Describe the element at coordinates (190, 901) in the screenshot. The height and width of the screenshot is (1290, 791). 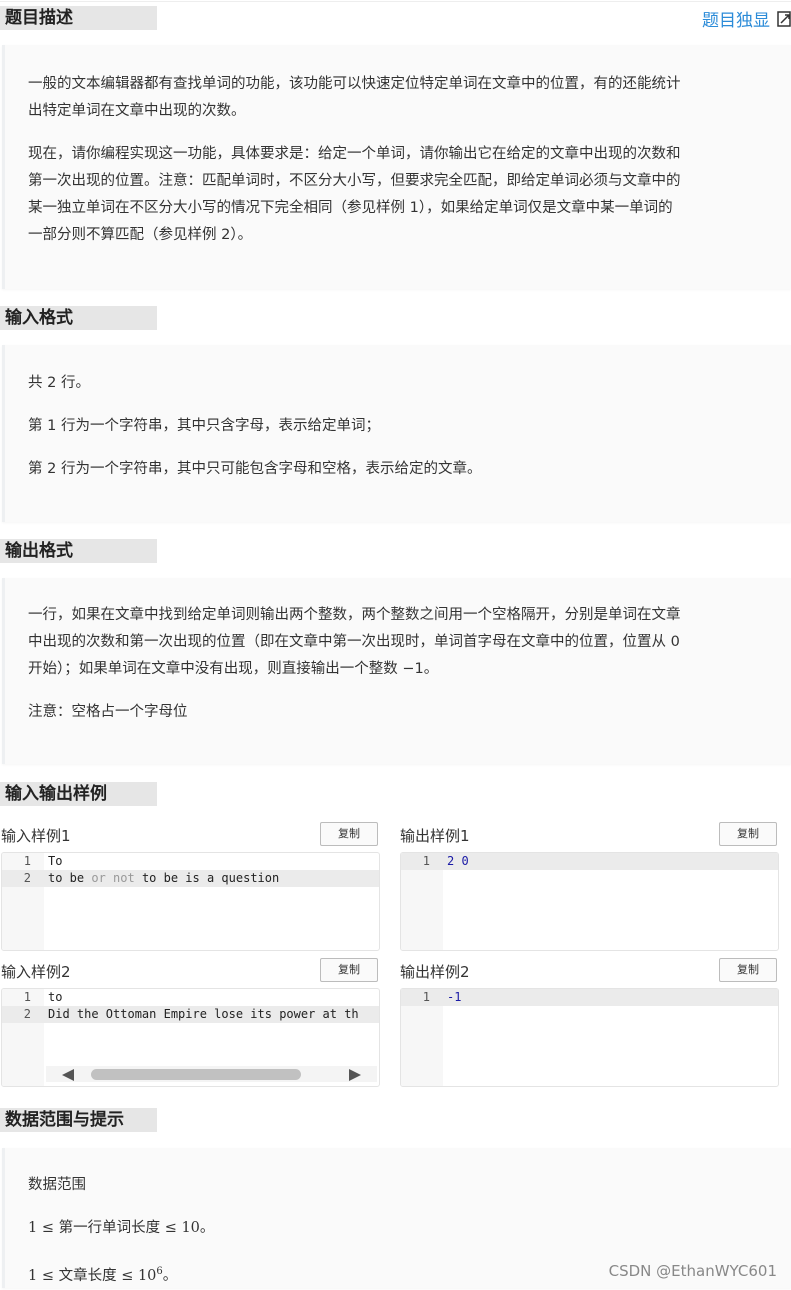
I see `sample-input-1-editor: 1 To 2 to be or not to be is a question` at that location.